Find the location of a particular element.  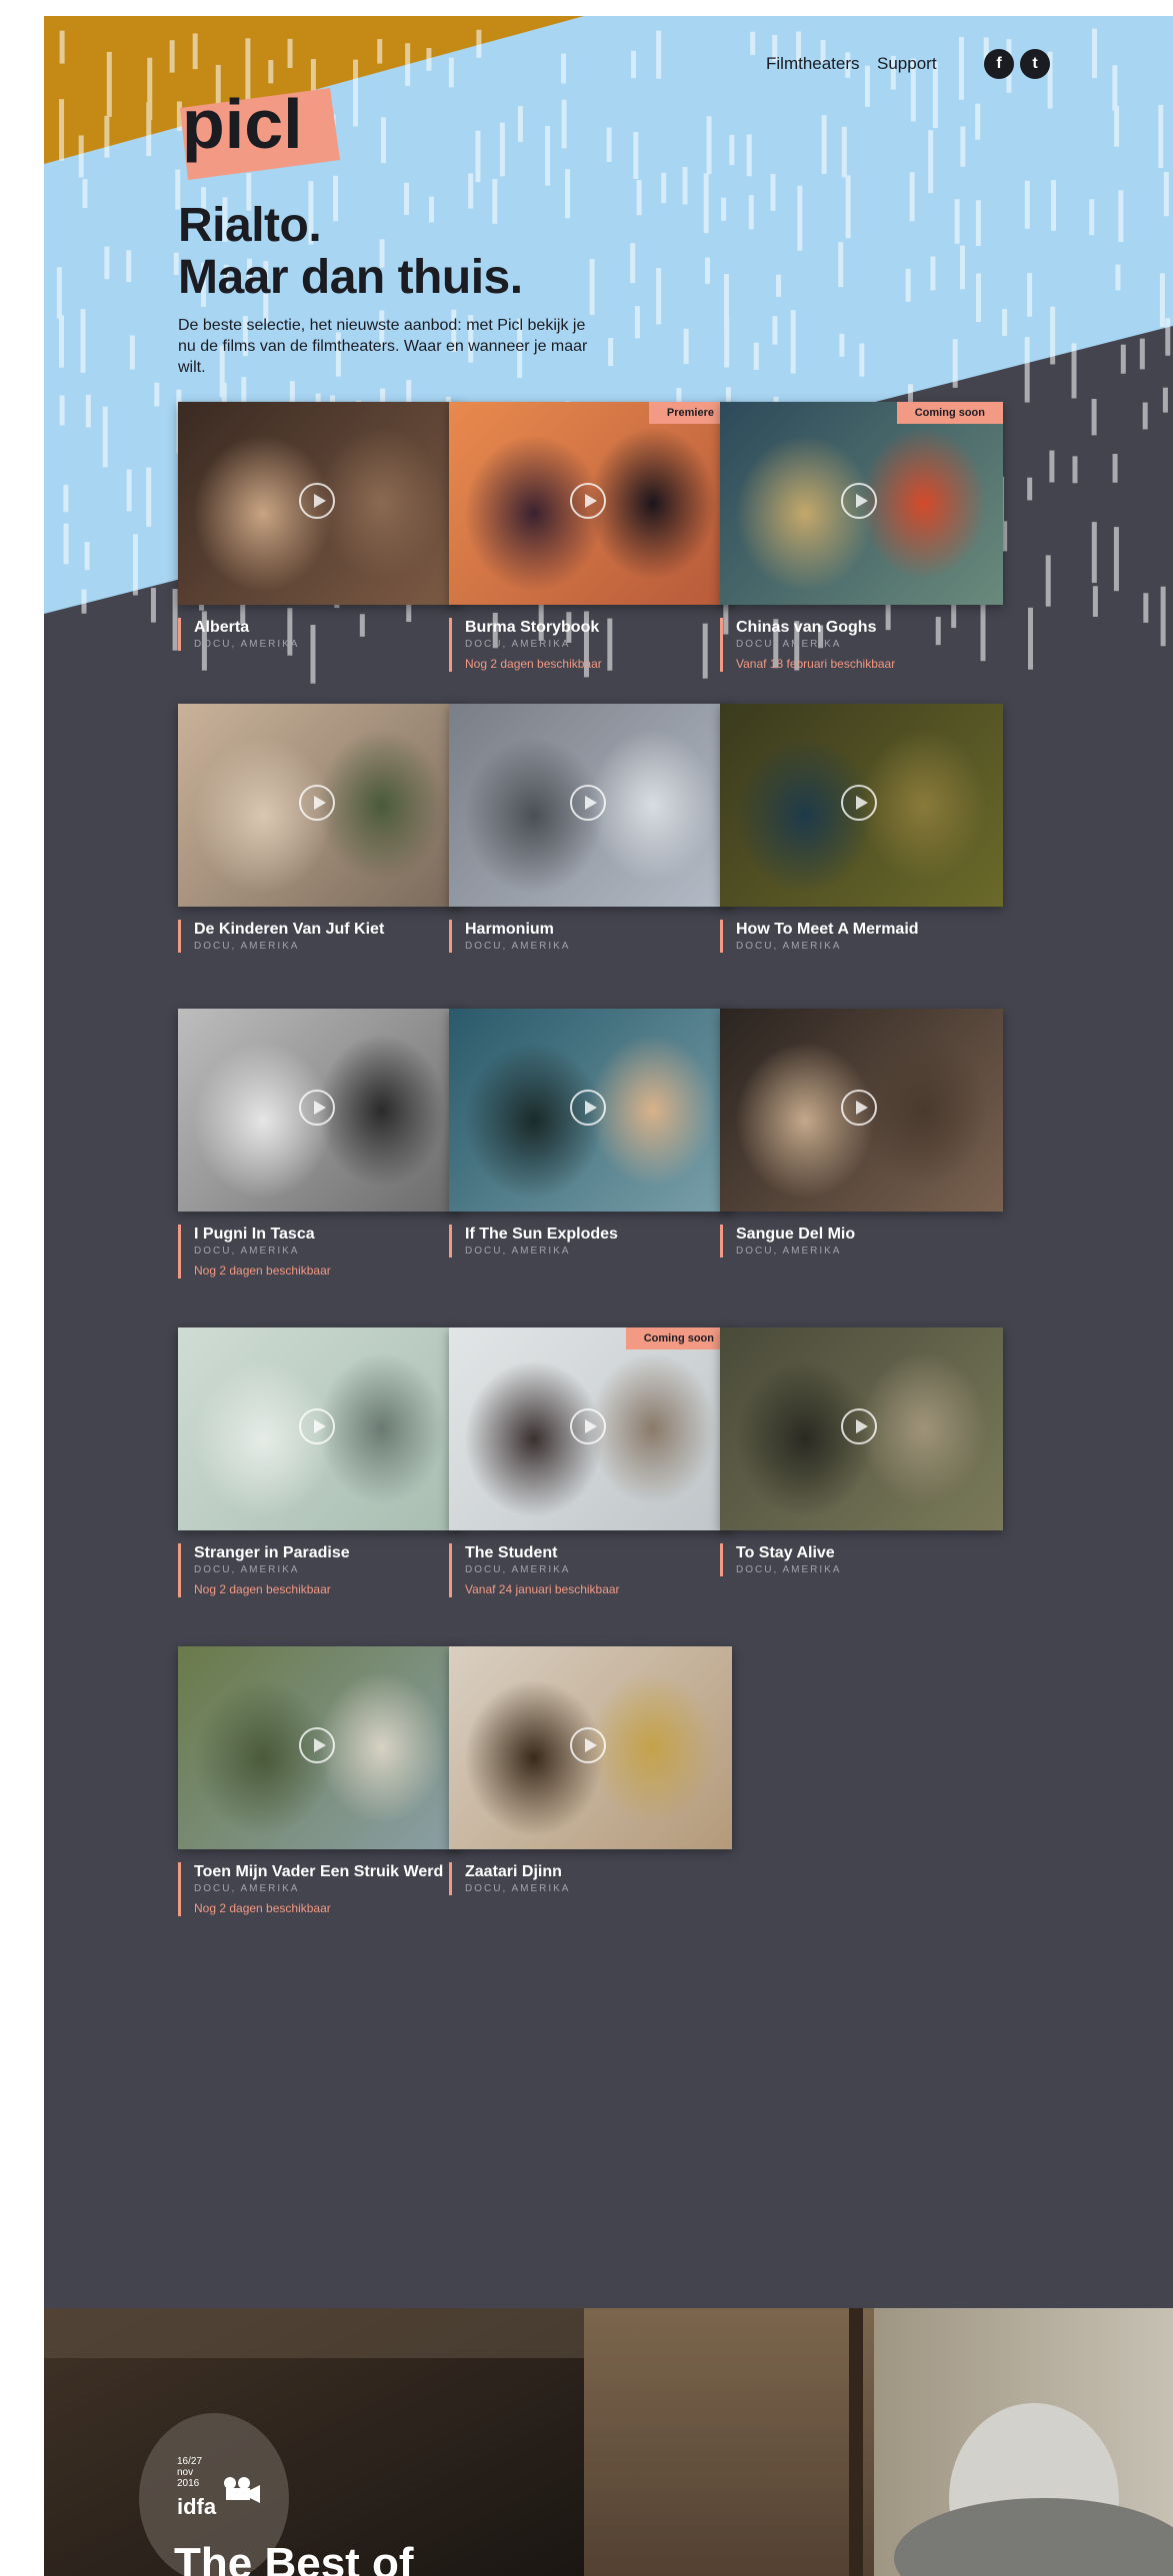

film-camera-icon is located at coordinates (242, 2490).